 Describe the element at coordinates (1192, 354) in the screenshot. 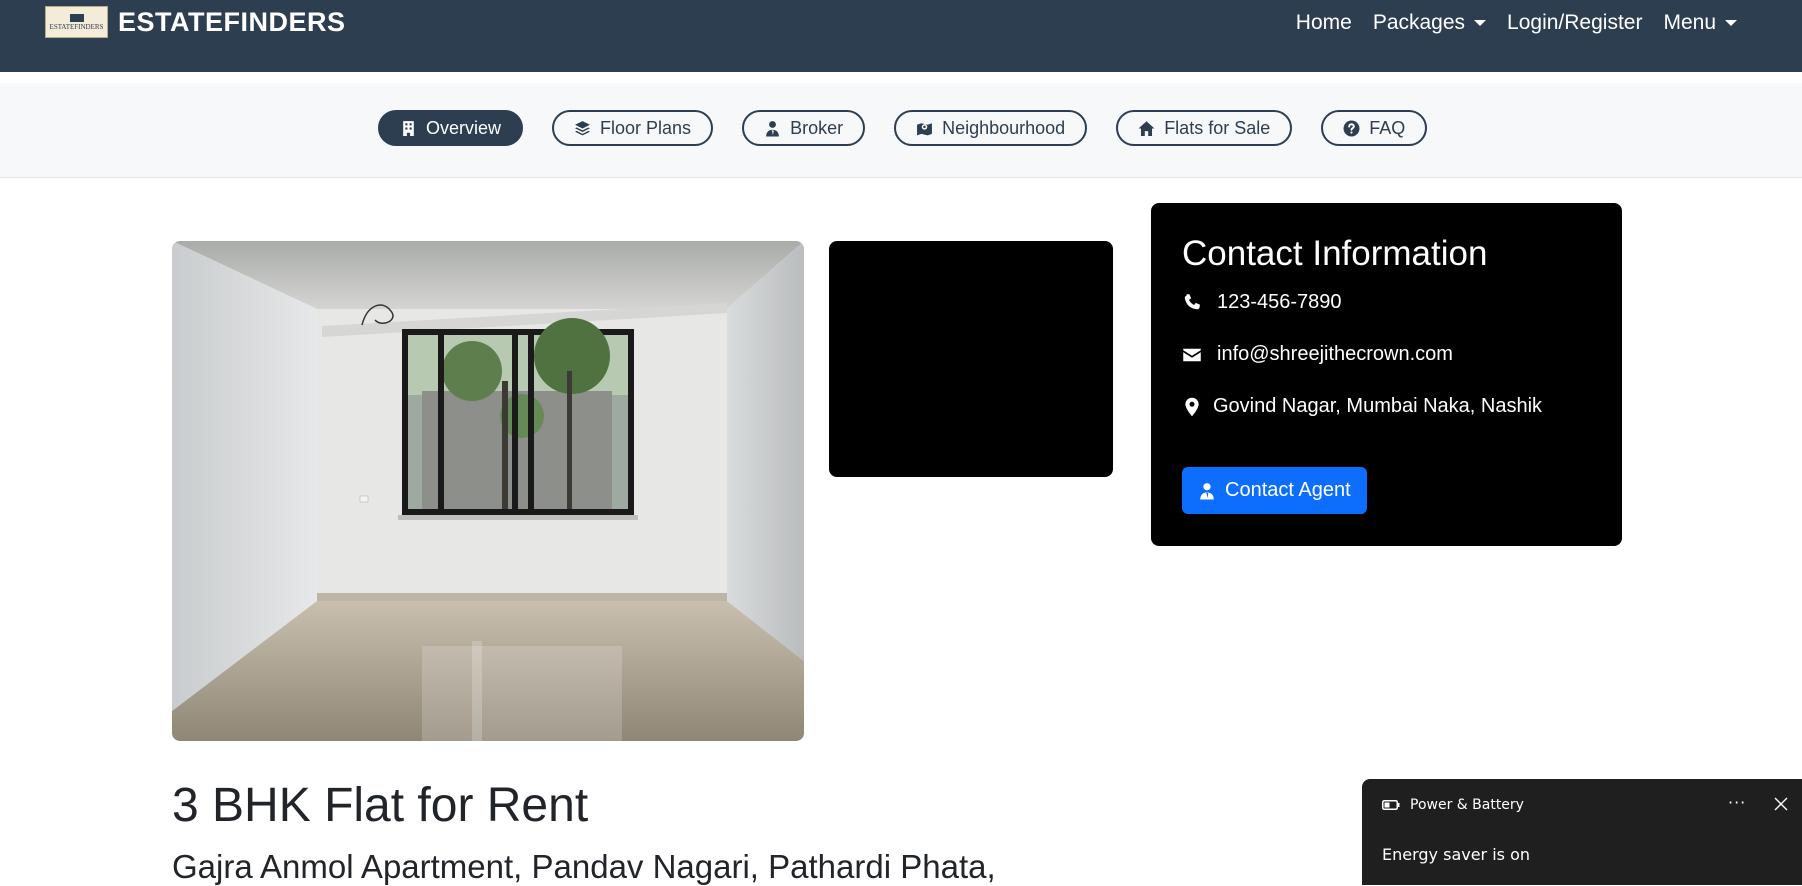

I see `envelope-icon` at that location.